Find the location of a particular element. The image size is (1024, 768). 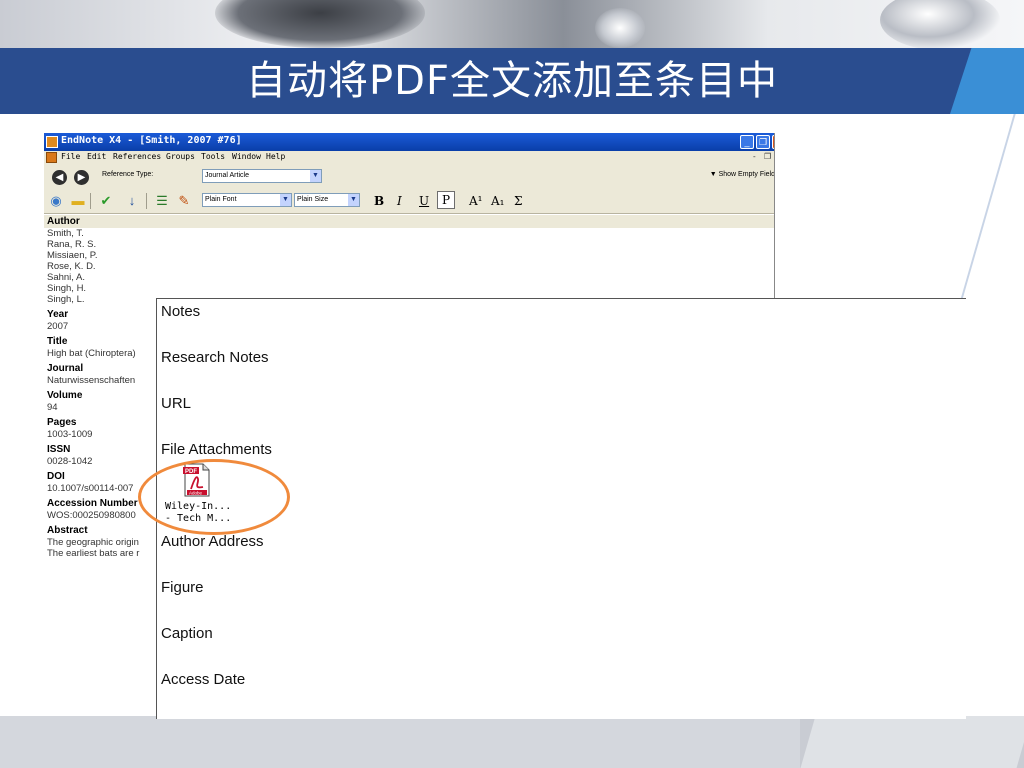

size-select: Plain Size ▼ is located at coordinates (327, 200).